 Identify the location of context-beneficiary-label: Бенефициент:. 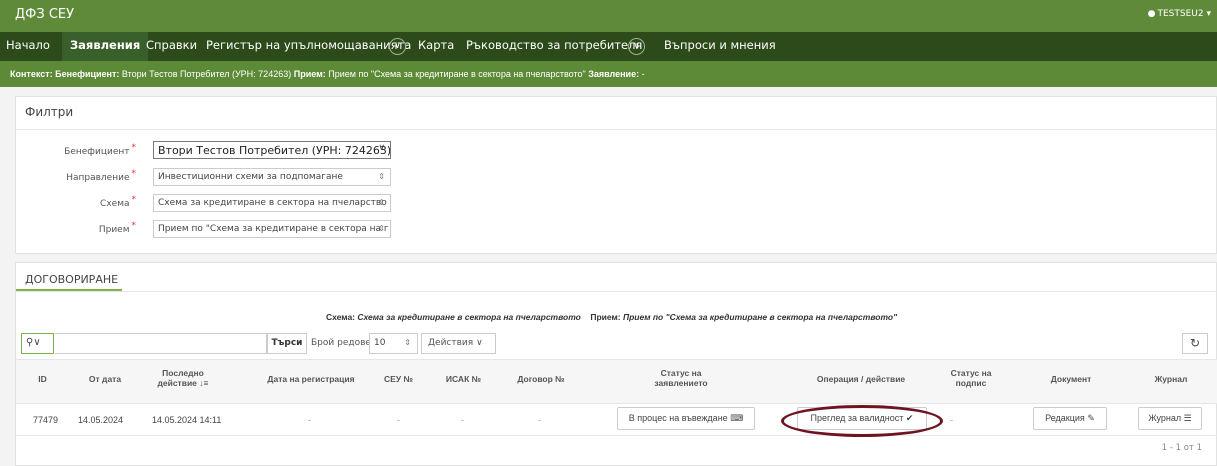
(87, 74).